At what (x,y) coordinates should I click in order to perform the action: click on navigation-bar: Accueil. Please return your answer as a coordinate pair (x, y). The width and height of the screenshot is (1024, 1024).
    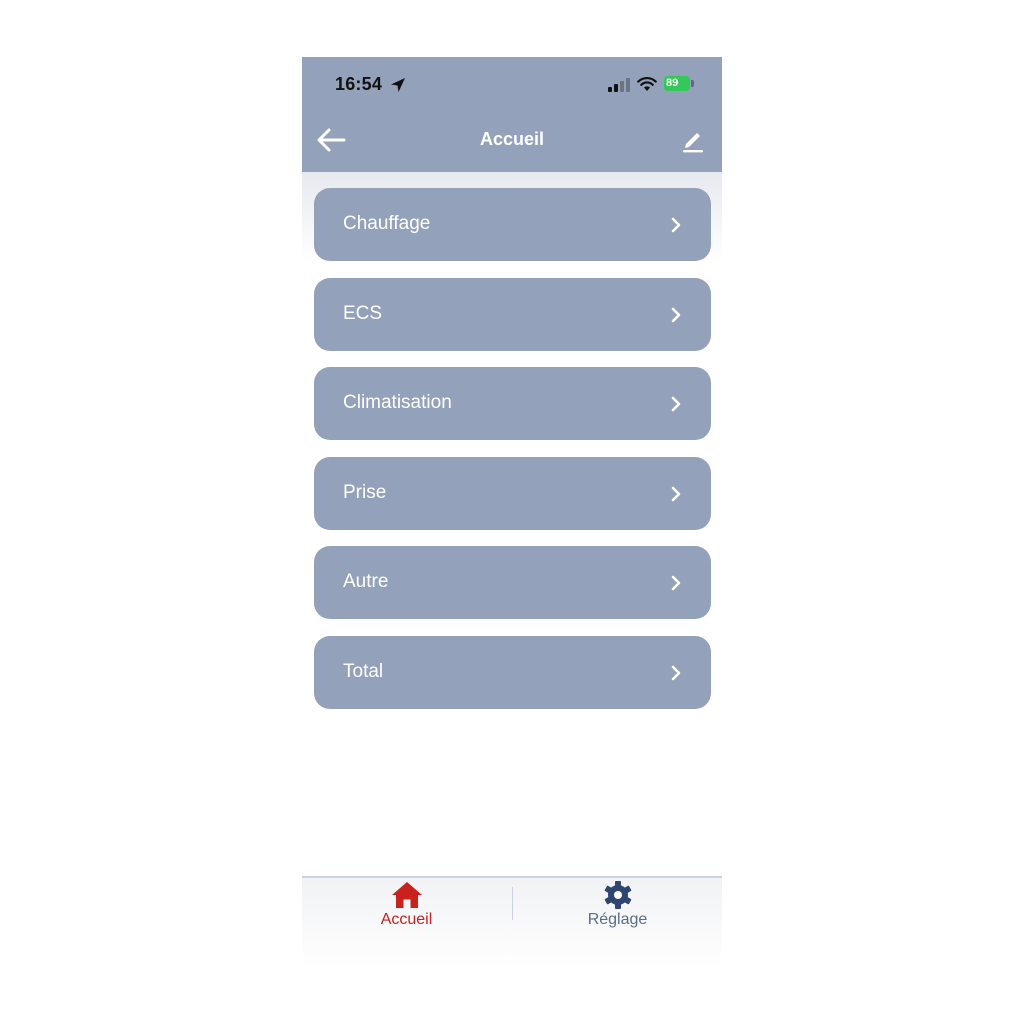
    Looking at the image, I should click on (512, 142).